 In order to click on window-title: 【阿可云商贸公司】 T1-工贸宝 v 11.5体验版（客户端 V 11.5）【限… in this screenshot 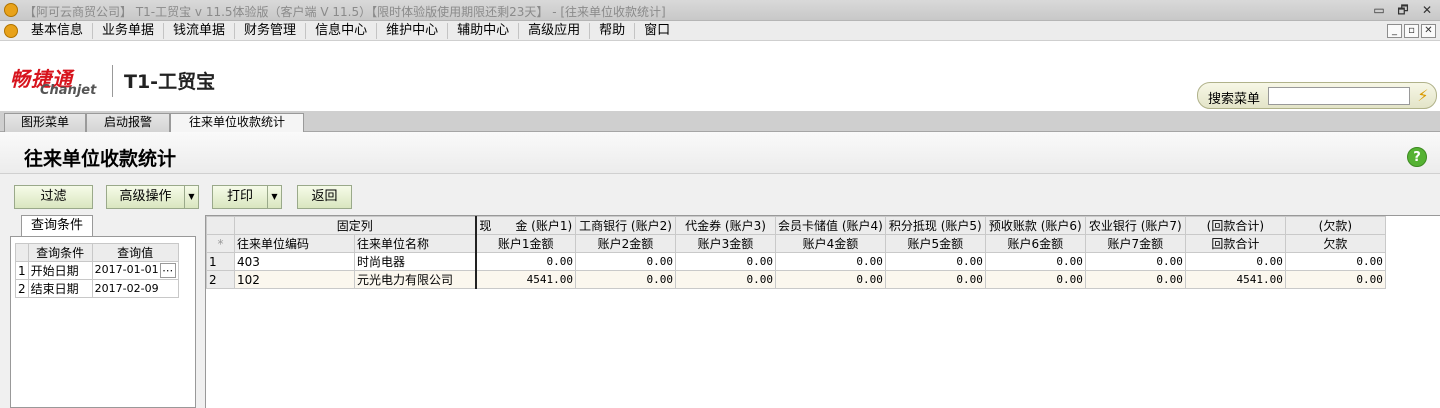, I will do `click(345, 12)`.